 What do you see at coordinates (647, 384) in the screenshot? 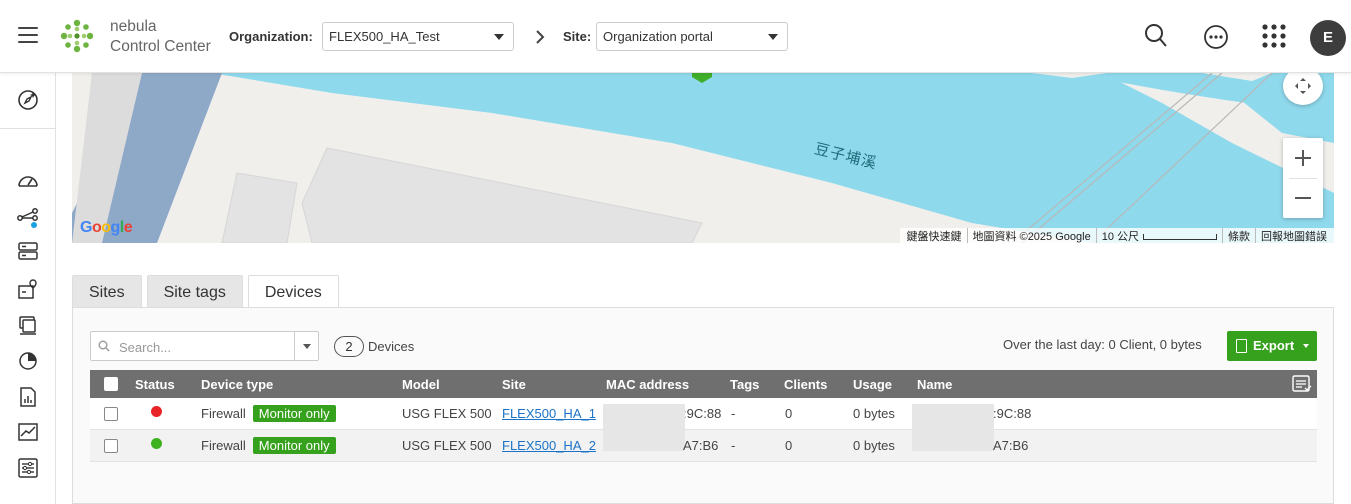
I see `col-mac-address: MAC address` at bounding box center [647, 384].